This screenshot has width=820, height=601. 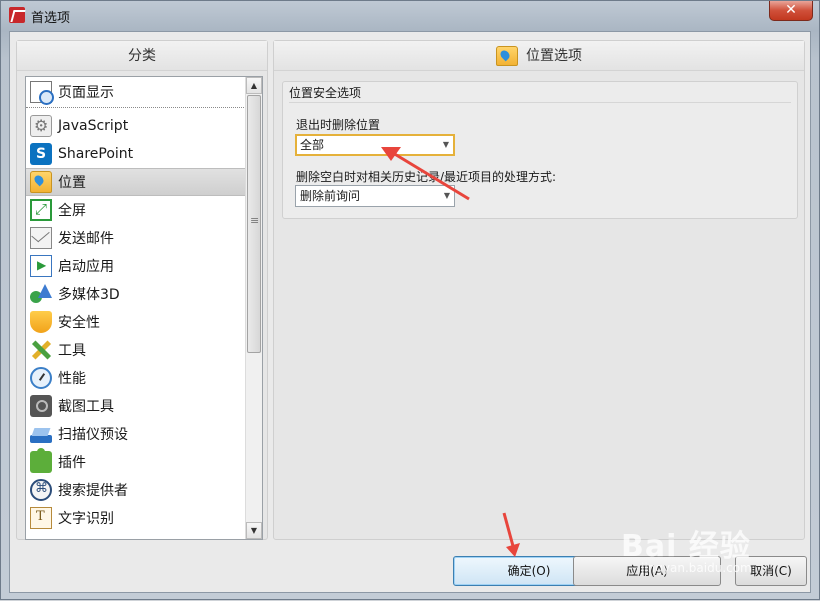 I want to click on annotation-arrows, so click(x=450, y=352).